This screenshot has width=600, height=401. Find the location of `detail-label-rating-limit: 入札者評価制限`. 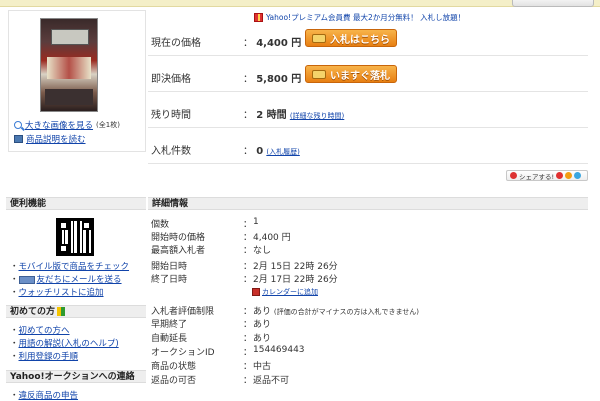

detail-label-rating-limit: 入札者評価制限 is located at coordinates (183, 312).